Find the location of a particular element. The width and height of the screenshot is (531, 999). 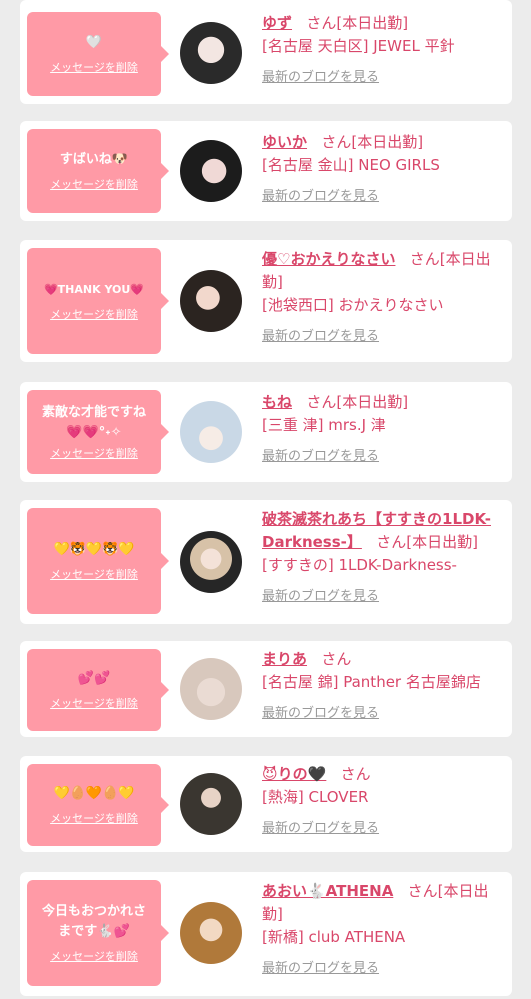

profile-info: もね さん[本日出勤] [三重 津] mrs.J 津 最新のブログを見る is located at coordinates (384, 429).